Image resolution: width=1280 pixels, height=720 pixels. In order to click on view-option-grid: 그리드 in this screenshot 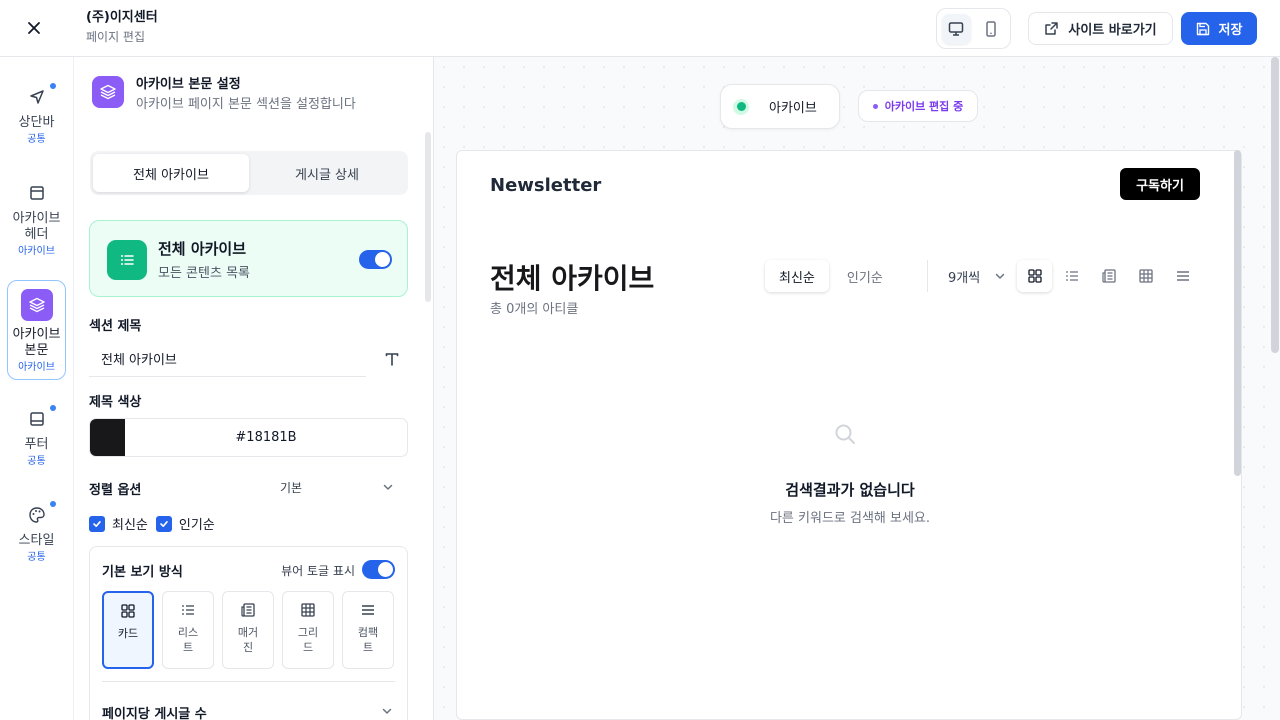, I will do `click(308, 630)`.